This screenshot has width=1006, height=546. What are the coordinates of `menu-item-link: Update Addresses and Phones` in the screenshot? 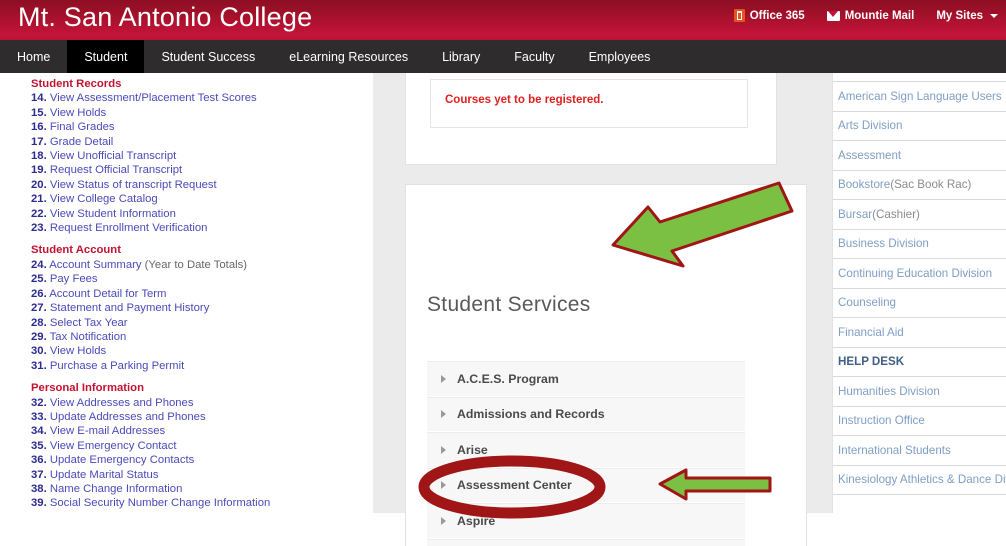 It's located at (128, 417).